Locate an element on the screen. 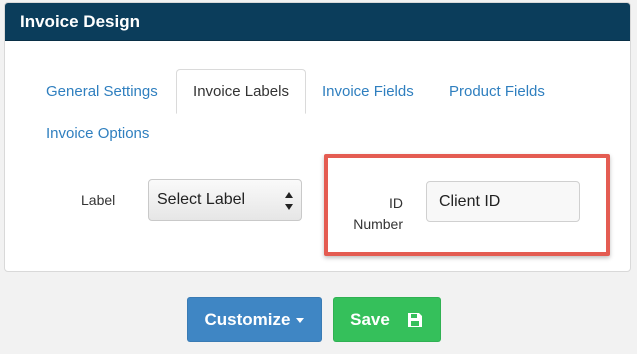 This screenshot has width=637, height=354. panel-title: Invoice Design is located at coordinates (80, 21).